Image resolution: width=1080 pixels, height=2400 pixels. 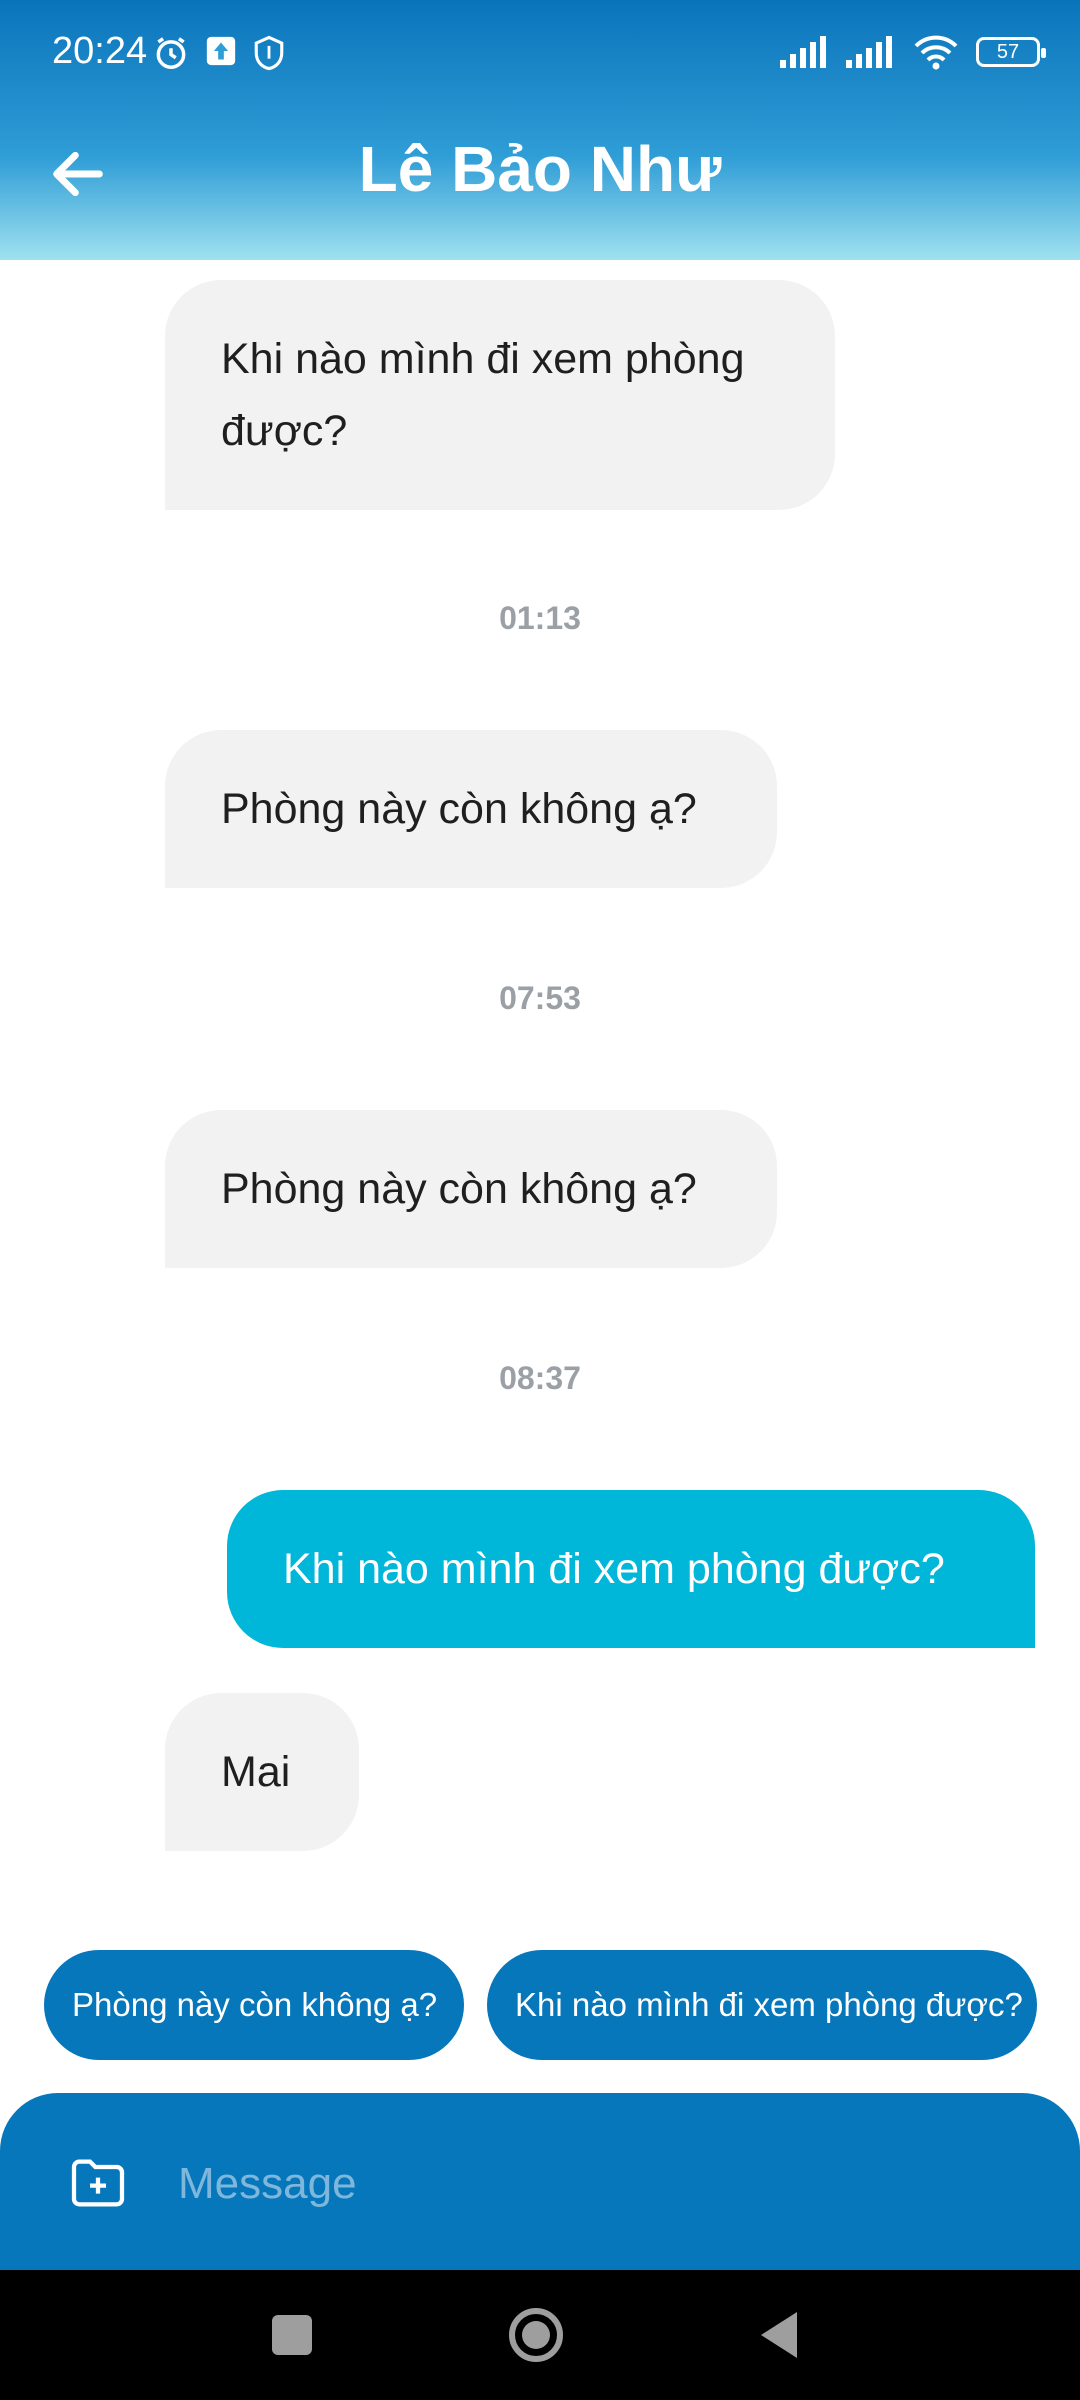 I want to click on chat-title: Lê Bảo Như, so click(x=540, y=169).